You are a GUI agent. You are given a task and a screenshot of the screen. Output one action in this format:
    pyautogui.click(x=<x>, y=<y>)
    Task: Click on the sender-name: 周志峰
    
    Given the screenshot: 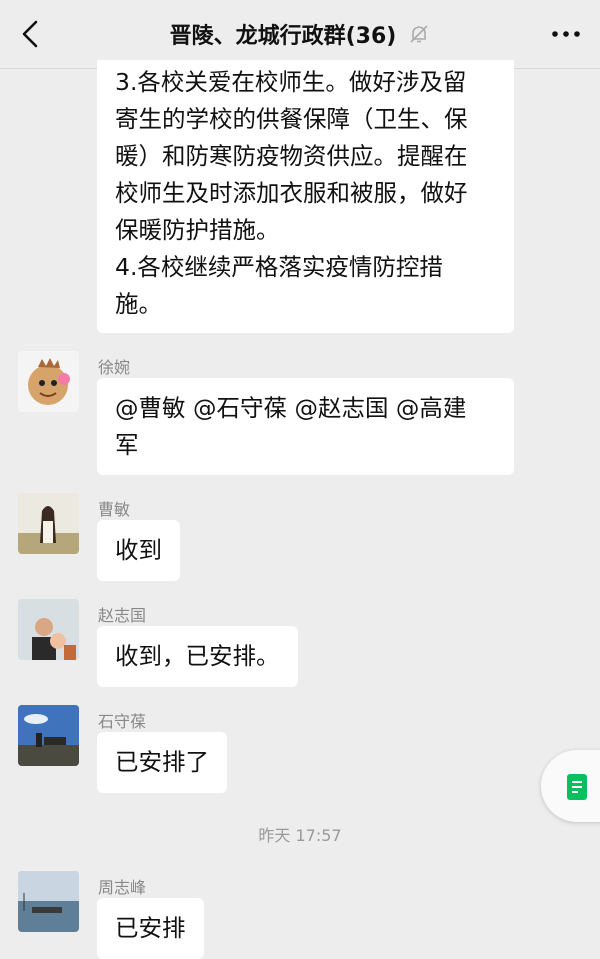 What is the action you would take?
    pyautogui.click(x=122, y=887)
    